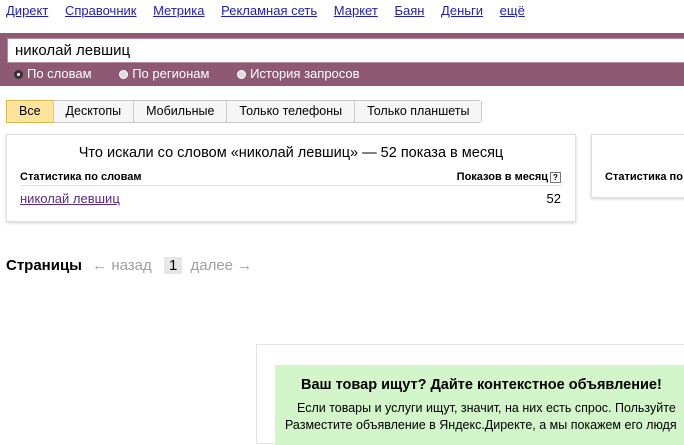 The image size is (684, 445). I want to click on search-bar: По словам По регионам История запросов, so click(342, 59).